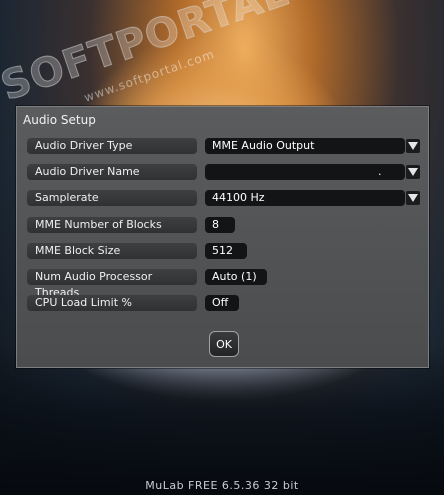 This screenshot has width=444, height=495. Describe the element at coordinates (236, 277) in the screenshot. I see `num-audio-processor-threads-value: Auto (1)` at that location.